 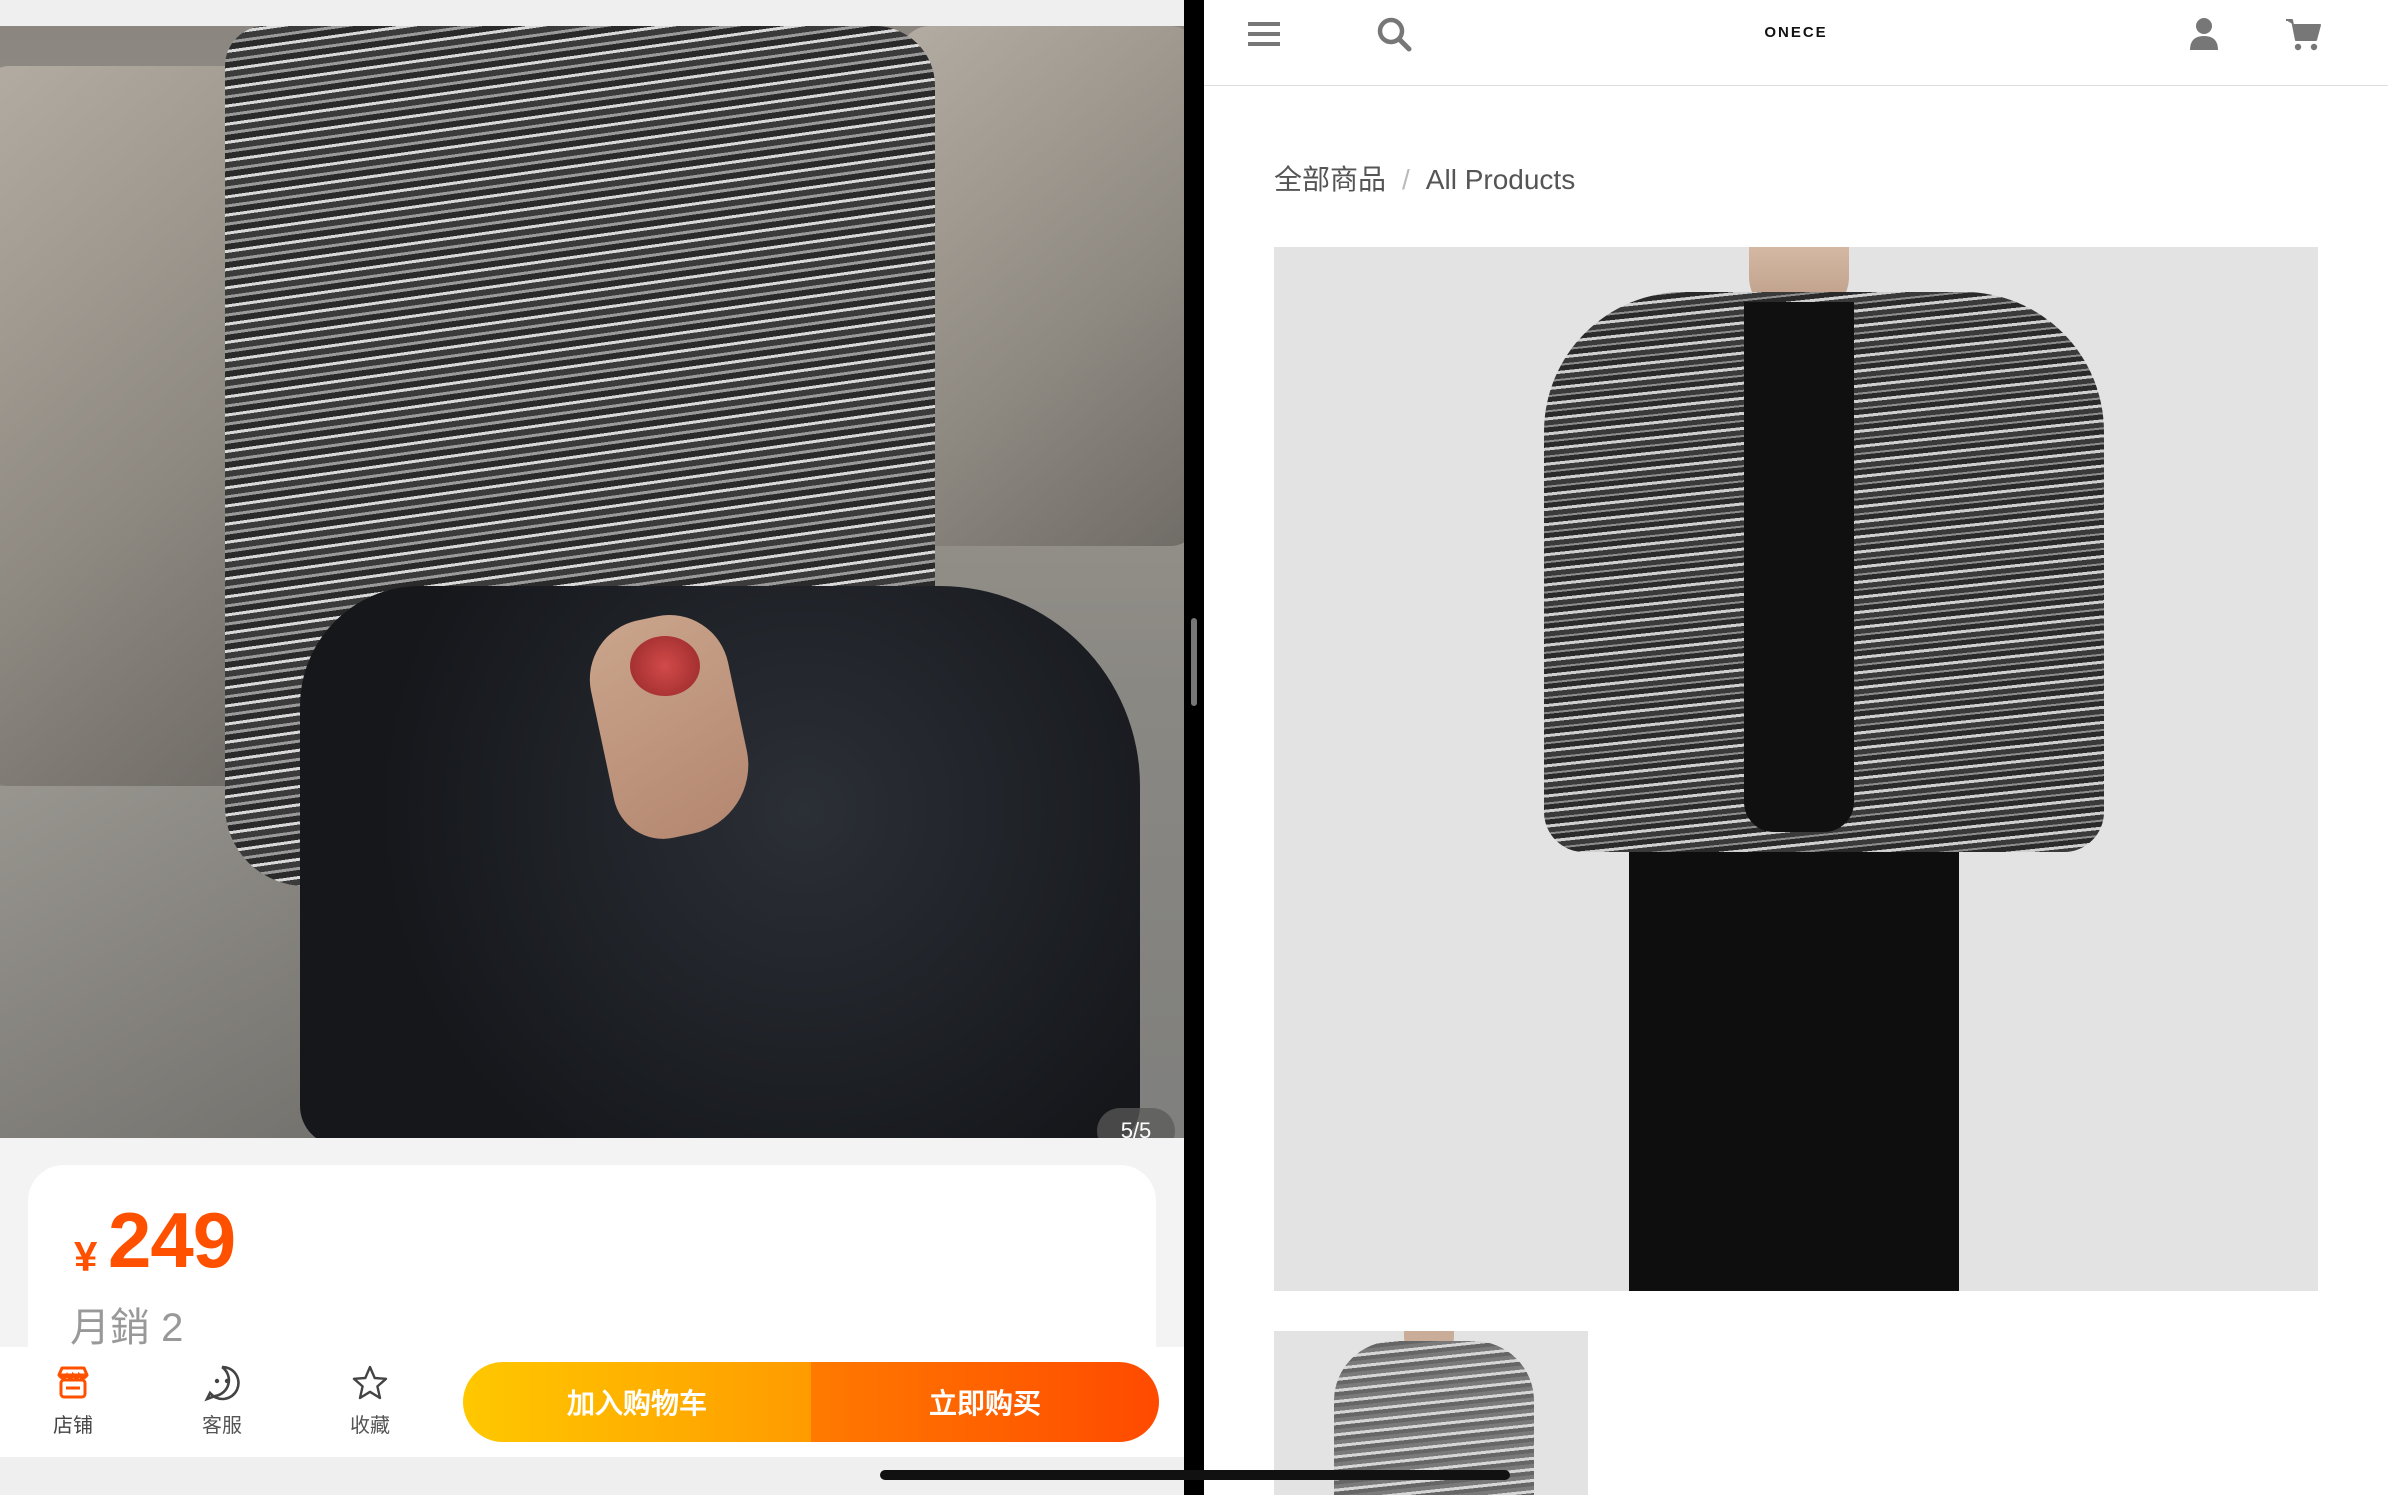 I want to click on divider-handle, so click(x=1194, y=662).